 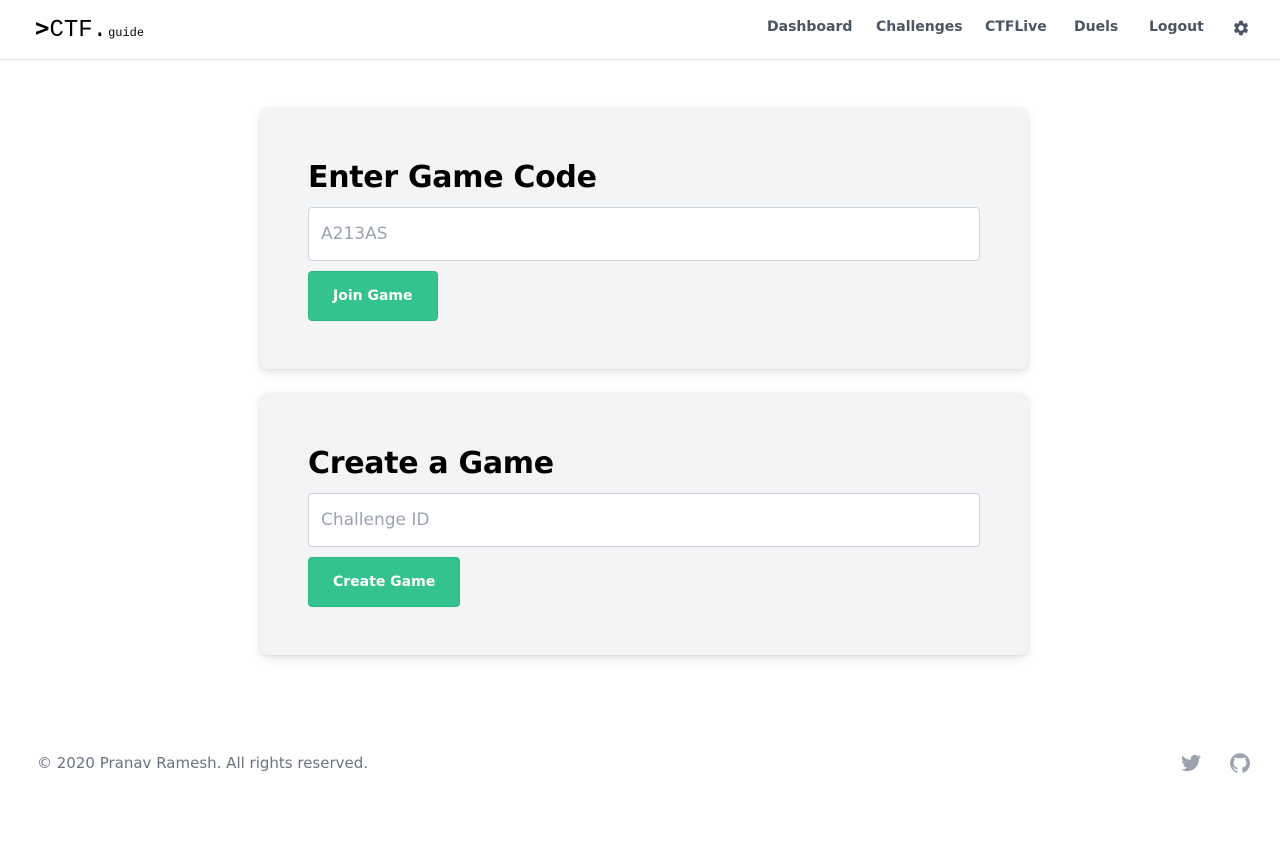 What do you see at coordinates (452, 177) in the screenshot?
I see `join-game-title: Enter Game Code` at bounding box center [452, 177].